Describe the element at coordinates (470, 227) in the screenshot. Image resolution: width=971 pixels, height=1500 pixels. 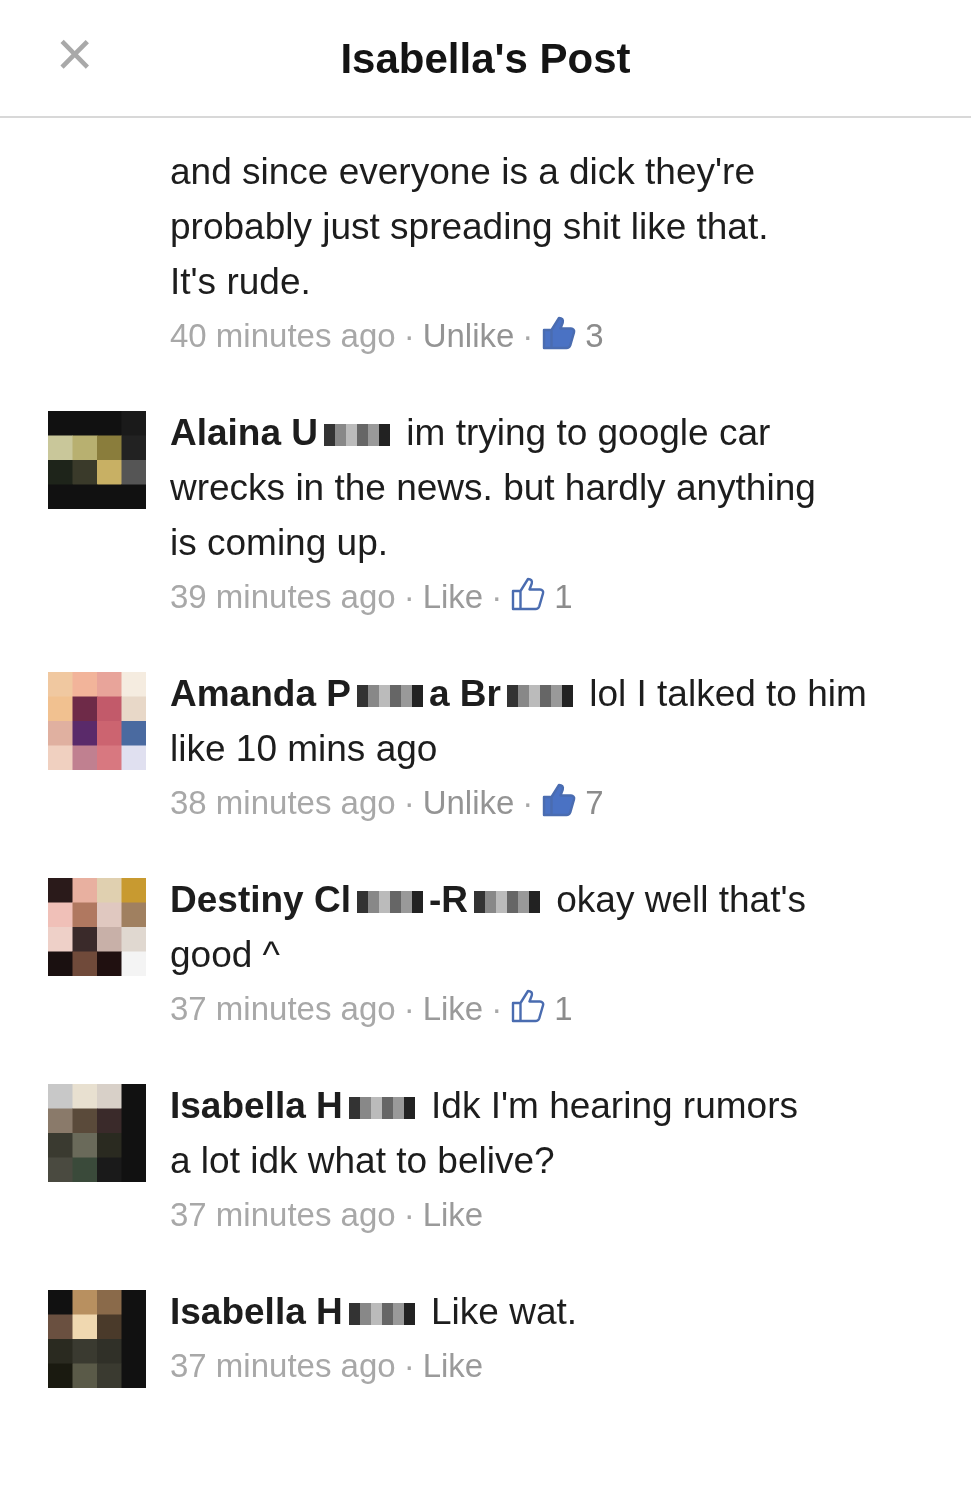
I see `comment-text: probably just spreading shit like that.` at that location.